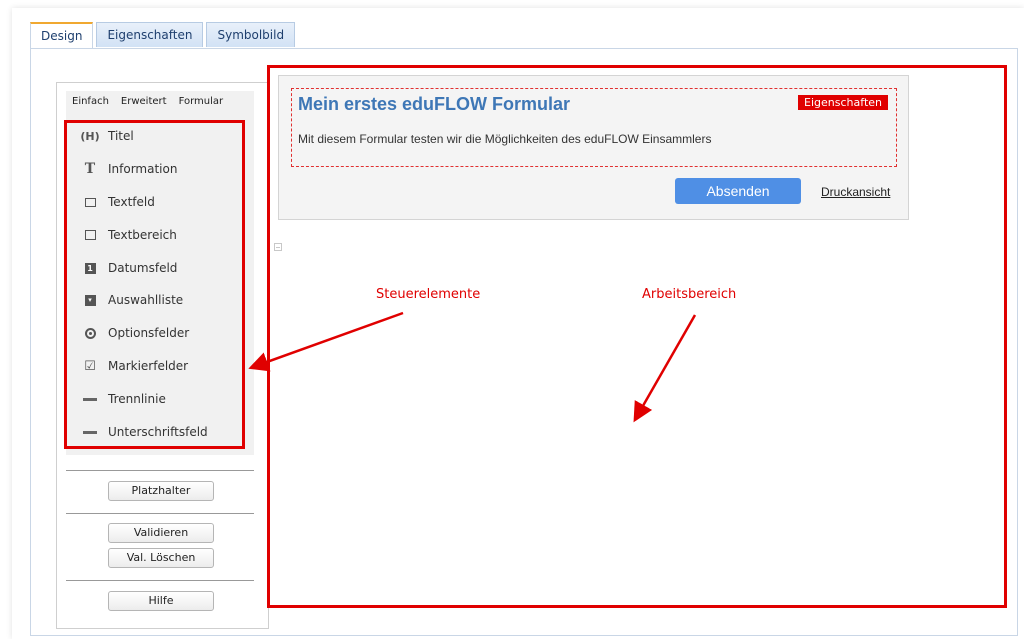  Describe the element at coordinates (150, 34) in the screenshot. I see `tab-eigenschaften: Eigenschaften` at that location.